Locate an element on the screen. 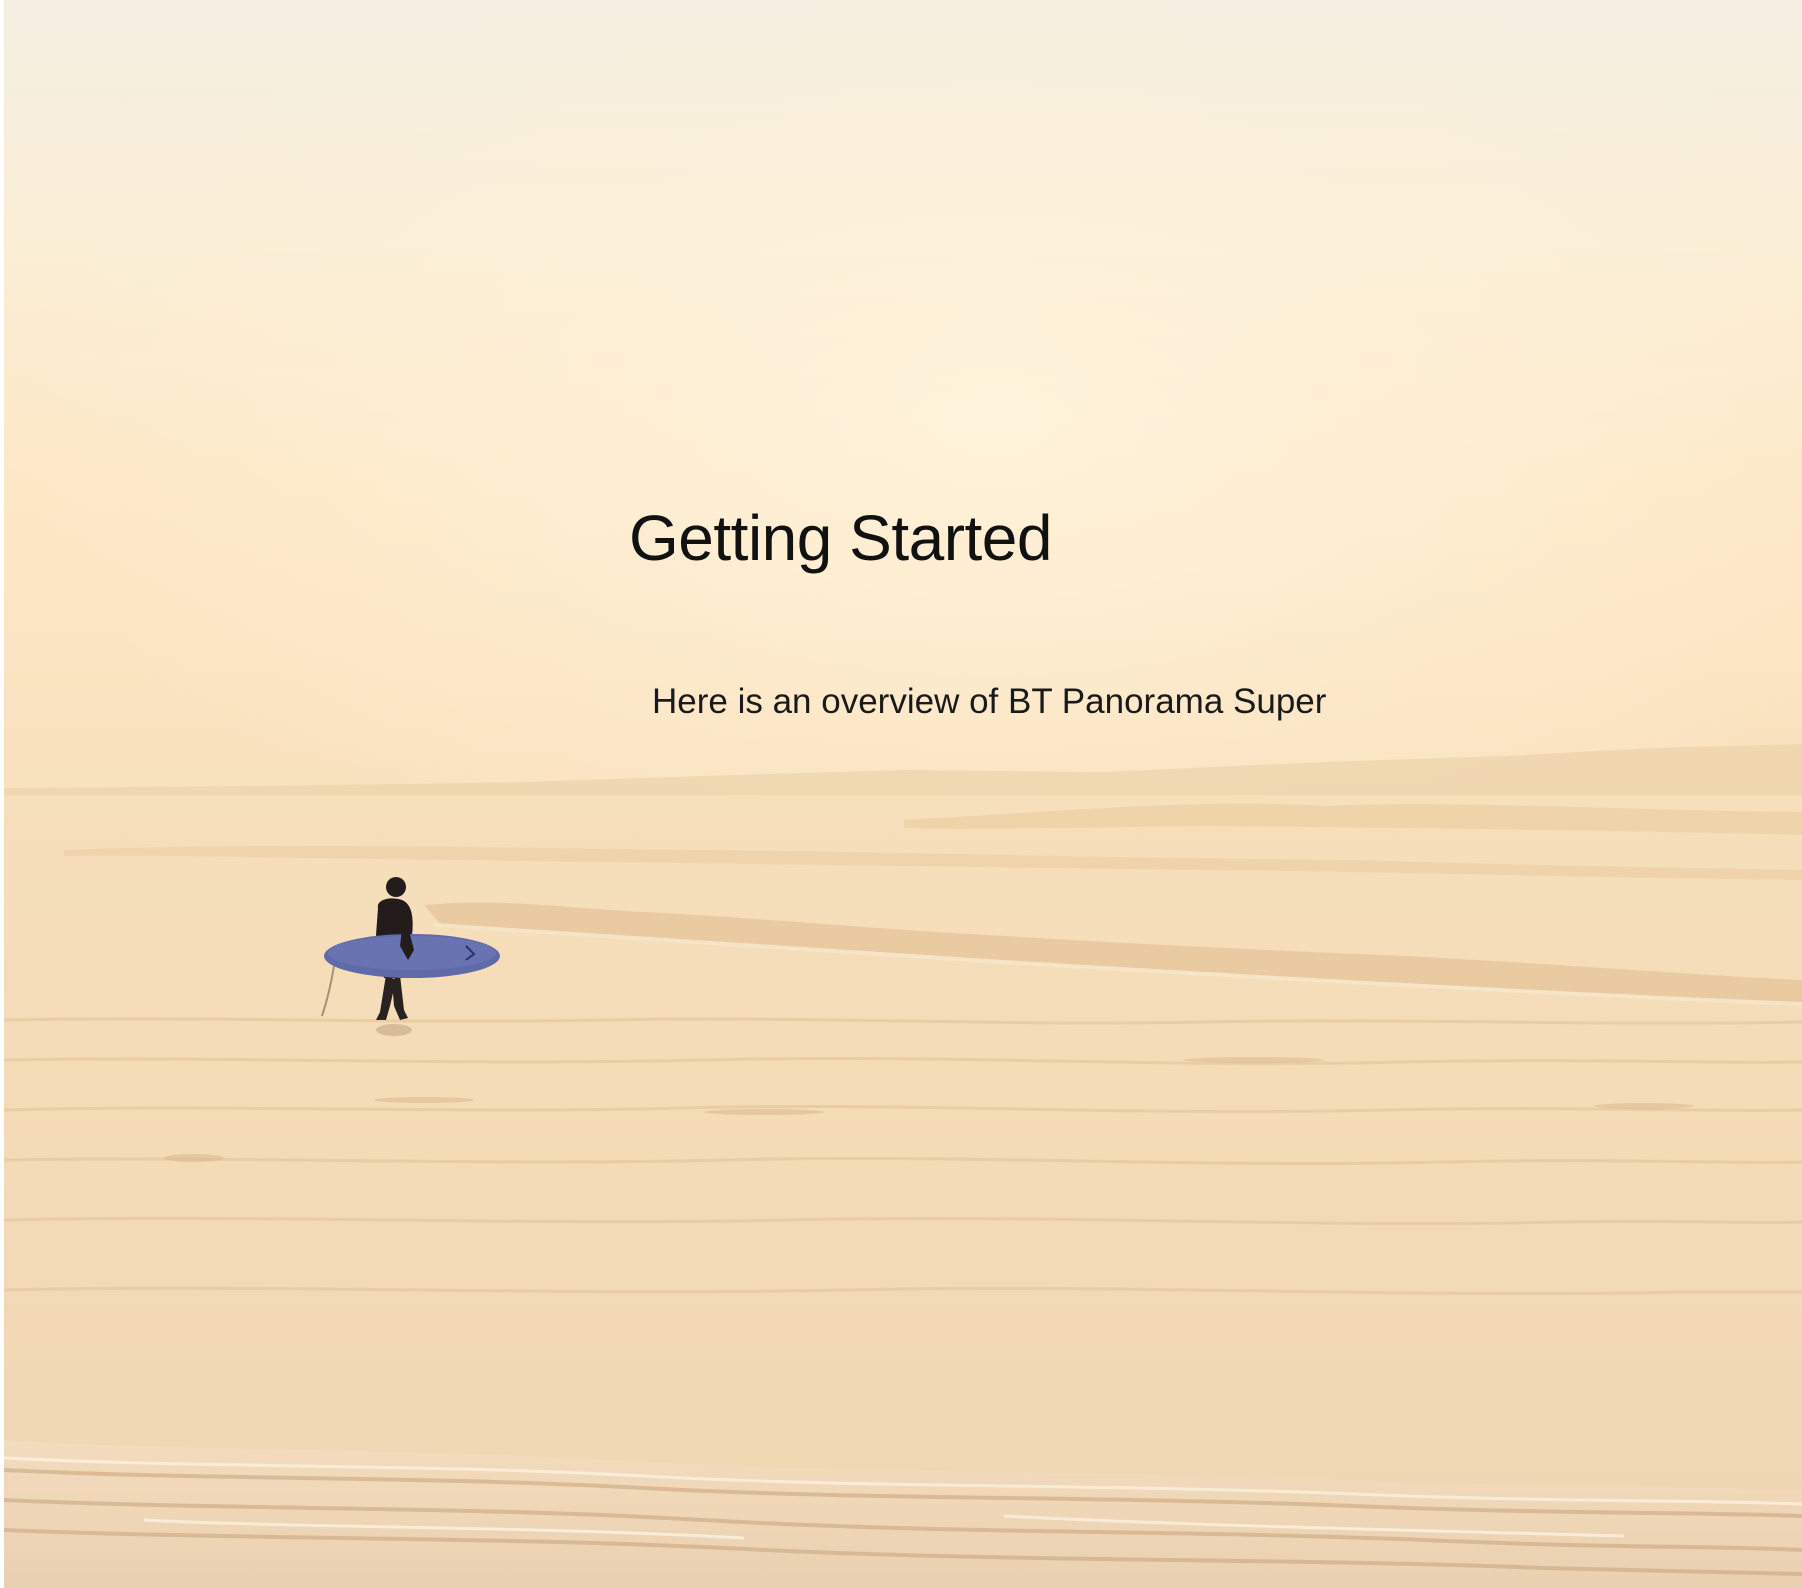  page-title: Getting Started is located at coordinates (840, 538).